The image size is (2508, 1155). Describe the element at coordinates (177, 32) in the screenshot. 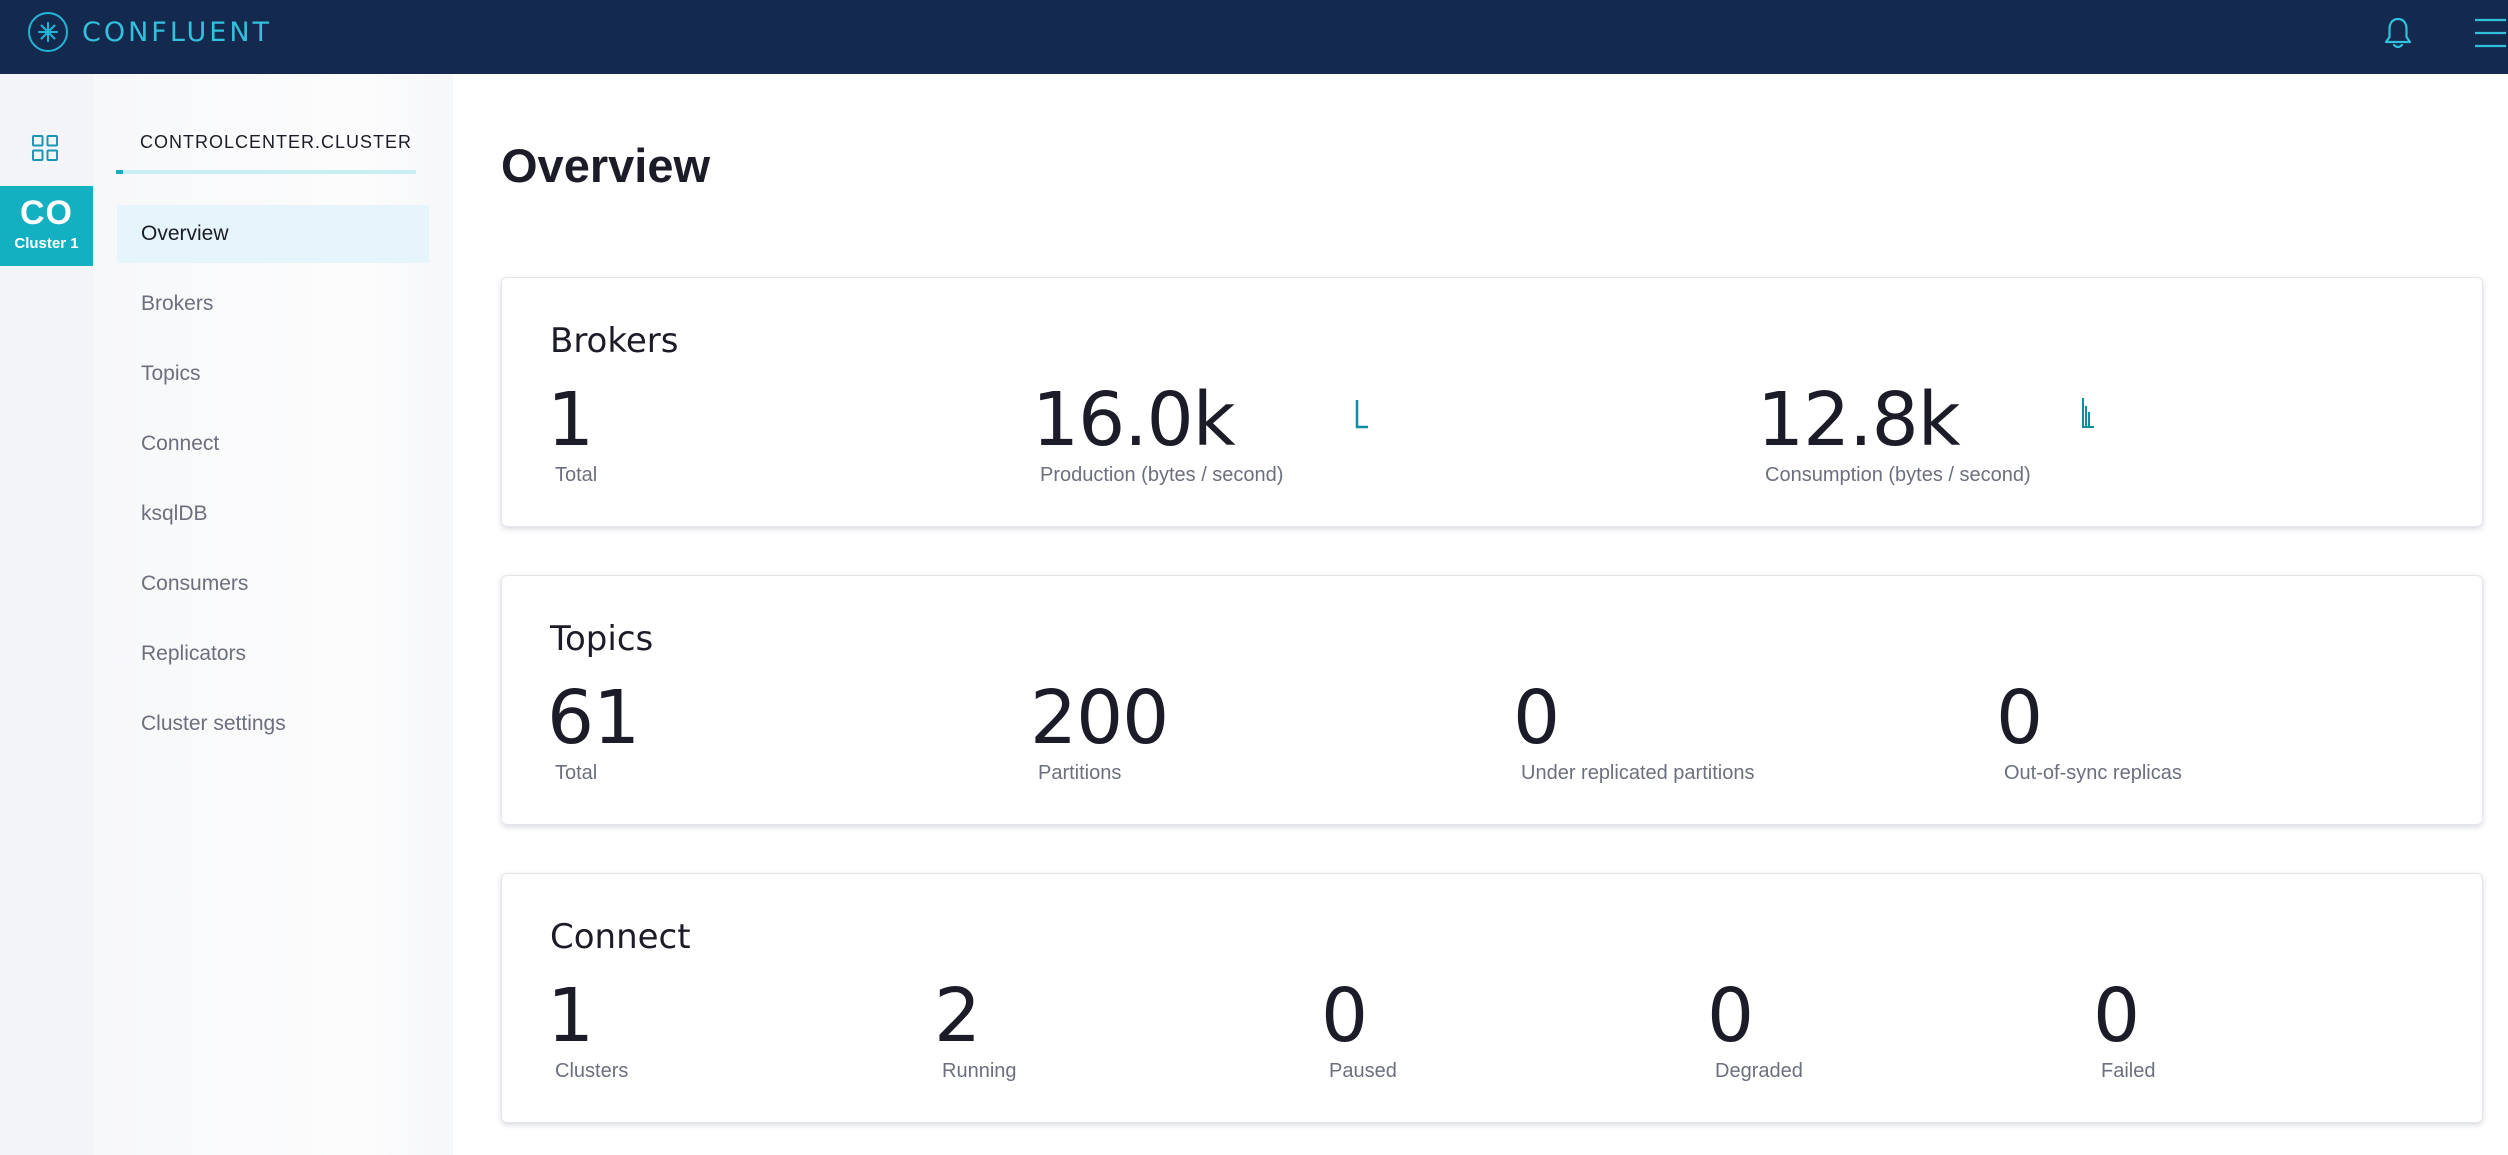

I see `logo-text: CONFLUENT` at that location.